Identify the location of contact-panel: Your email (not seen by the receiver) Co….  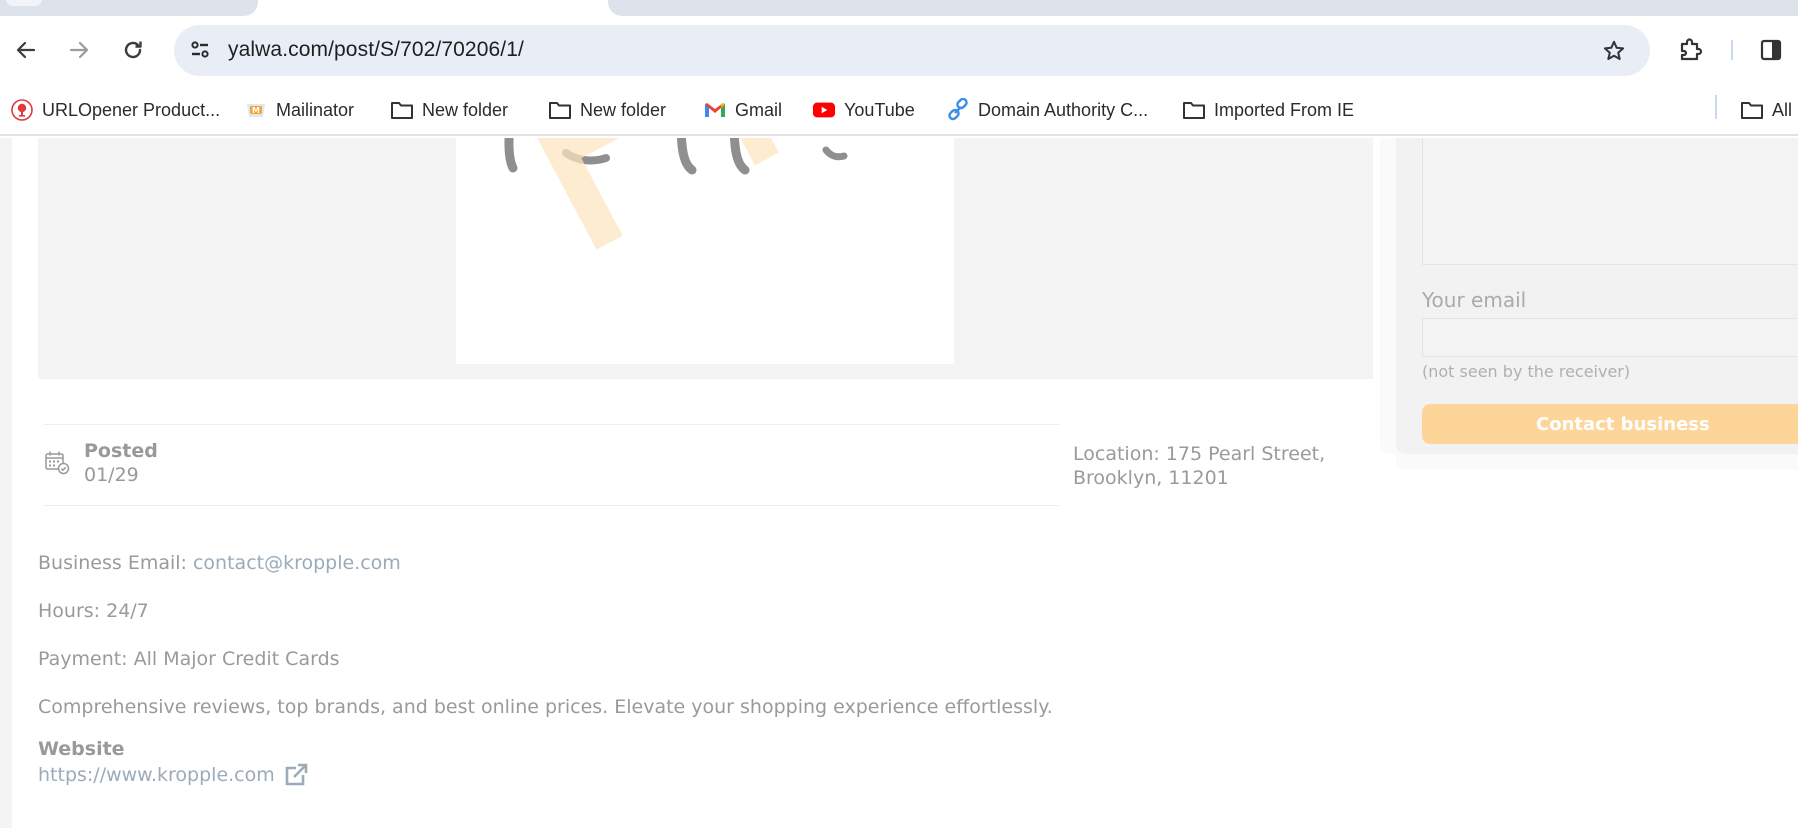
(1597, 296).